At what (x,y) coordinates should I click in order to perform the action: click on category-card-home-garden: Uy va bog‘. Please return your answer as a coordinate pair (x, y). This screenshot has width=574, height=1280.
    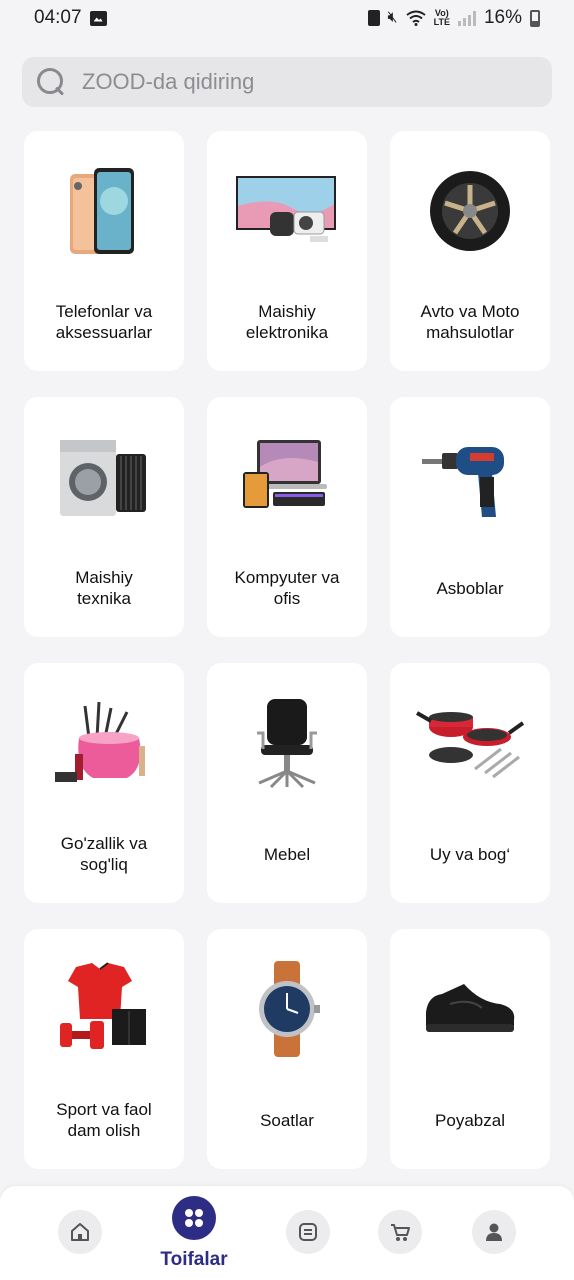
    Looking at the image, I should click on (470, 783).